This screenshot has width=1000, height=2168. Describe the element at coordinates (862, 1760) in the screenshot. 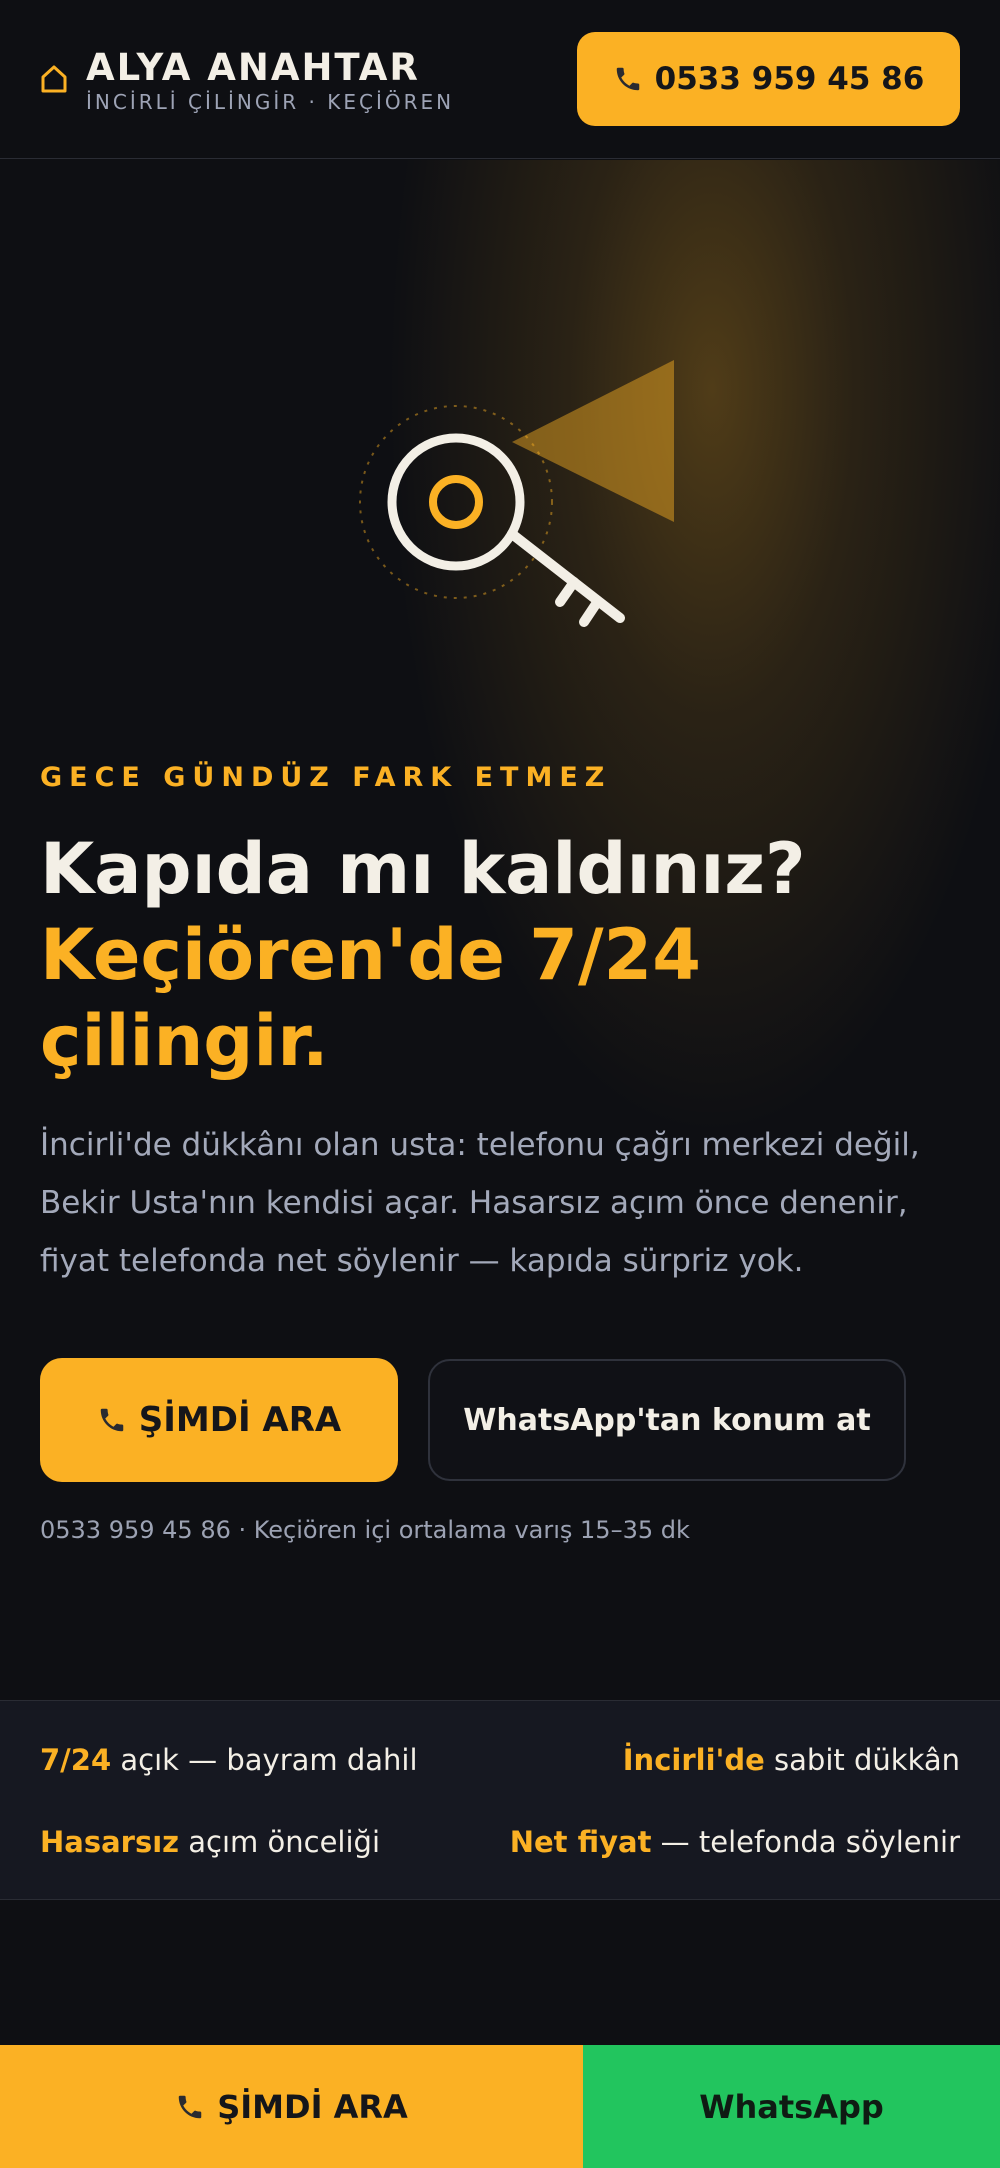

I see `feature-text: sabit dükkân` at that location.